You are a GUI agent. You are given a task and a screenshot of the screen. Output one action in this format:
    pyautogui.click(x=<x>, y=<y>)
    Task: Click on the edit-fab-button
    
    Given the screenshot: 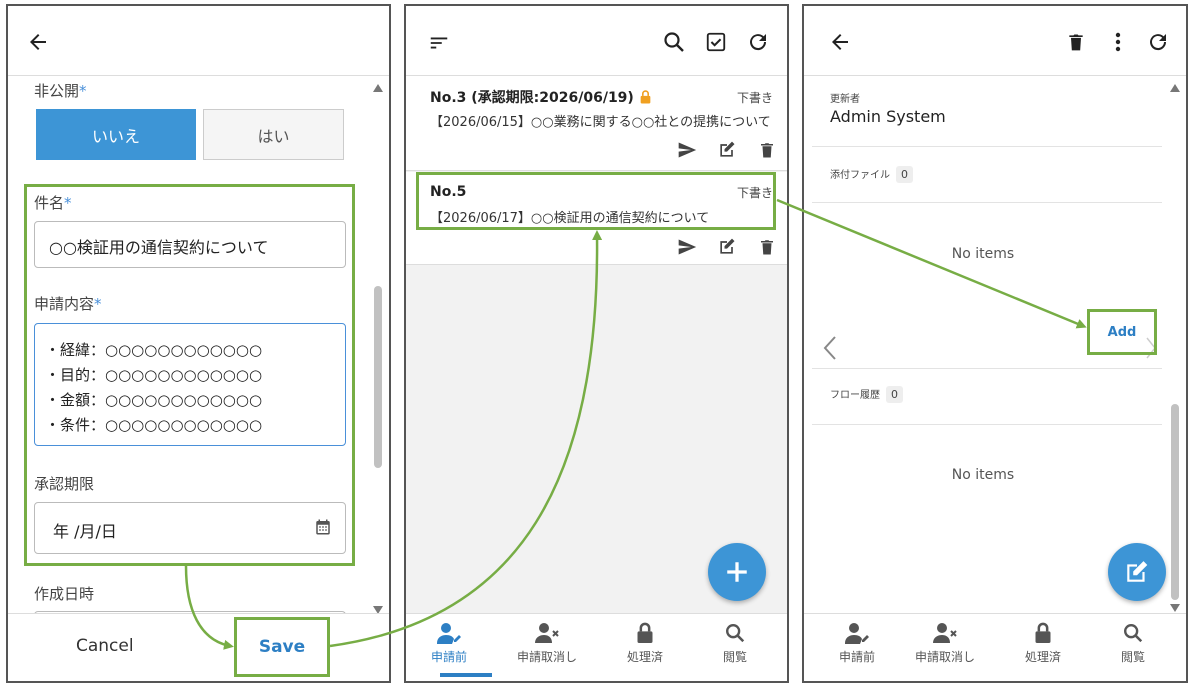 What is the action you would take?
    pyautogui.click(x=1137, y=572)
    